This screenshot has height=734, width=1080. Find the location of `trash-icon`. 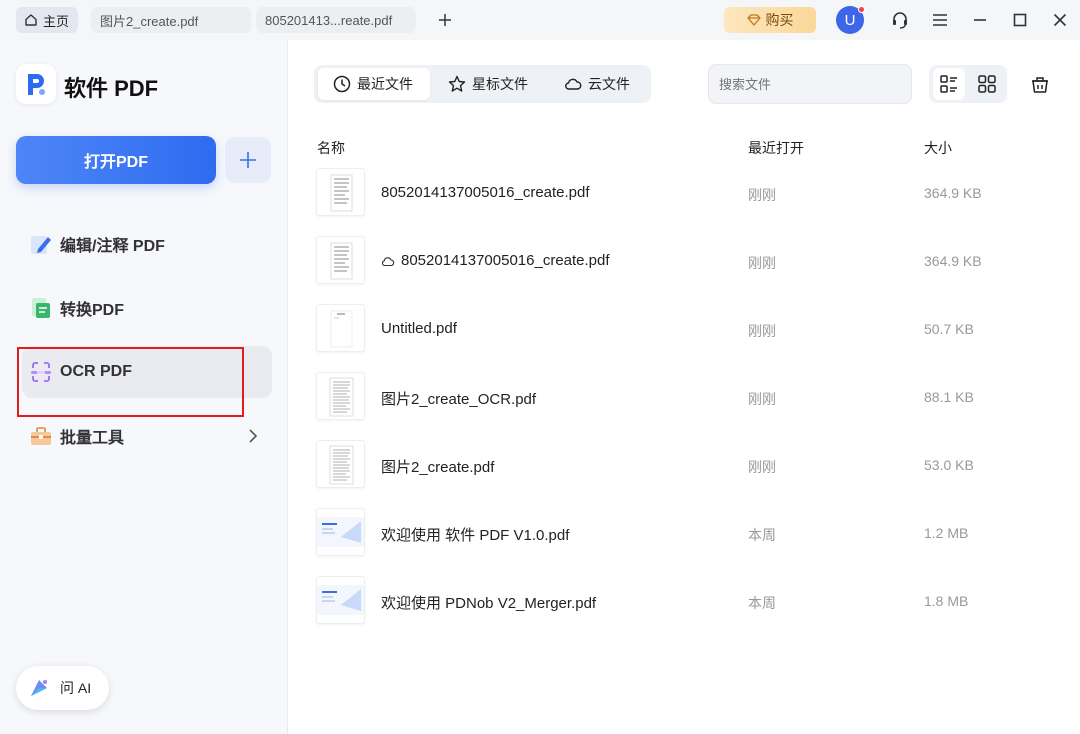

trash-icon is located at coordinates (1040, 85).